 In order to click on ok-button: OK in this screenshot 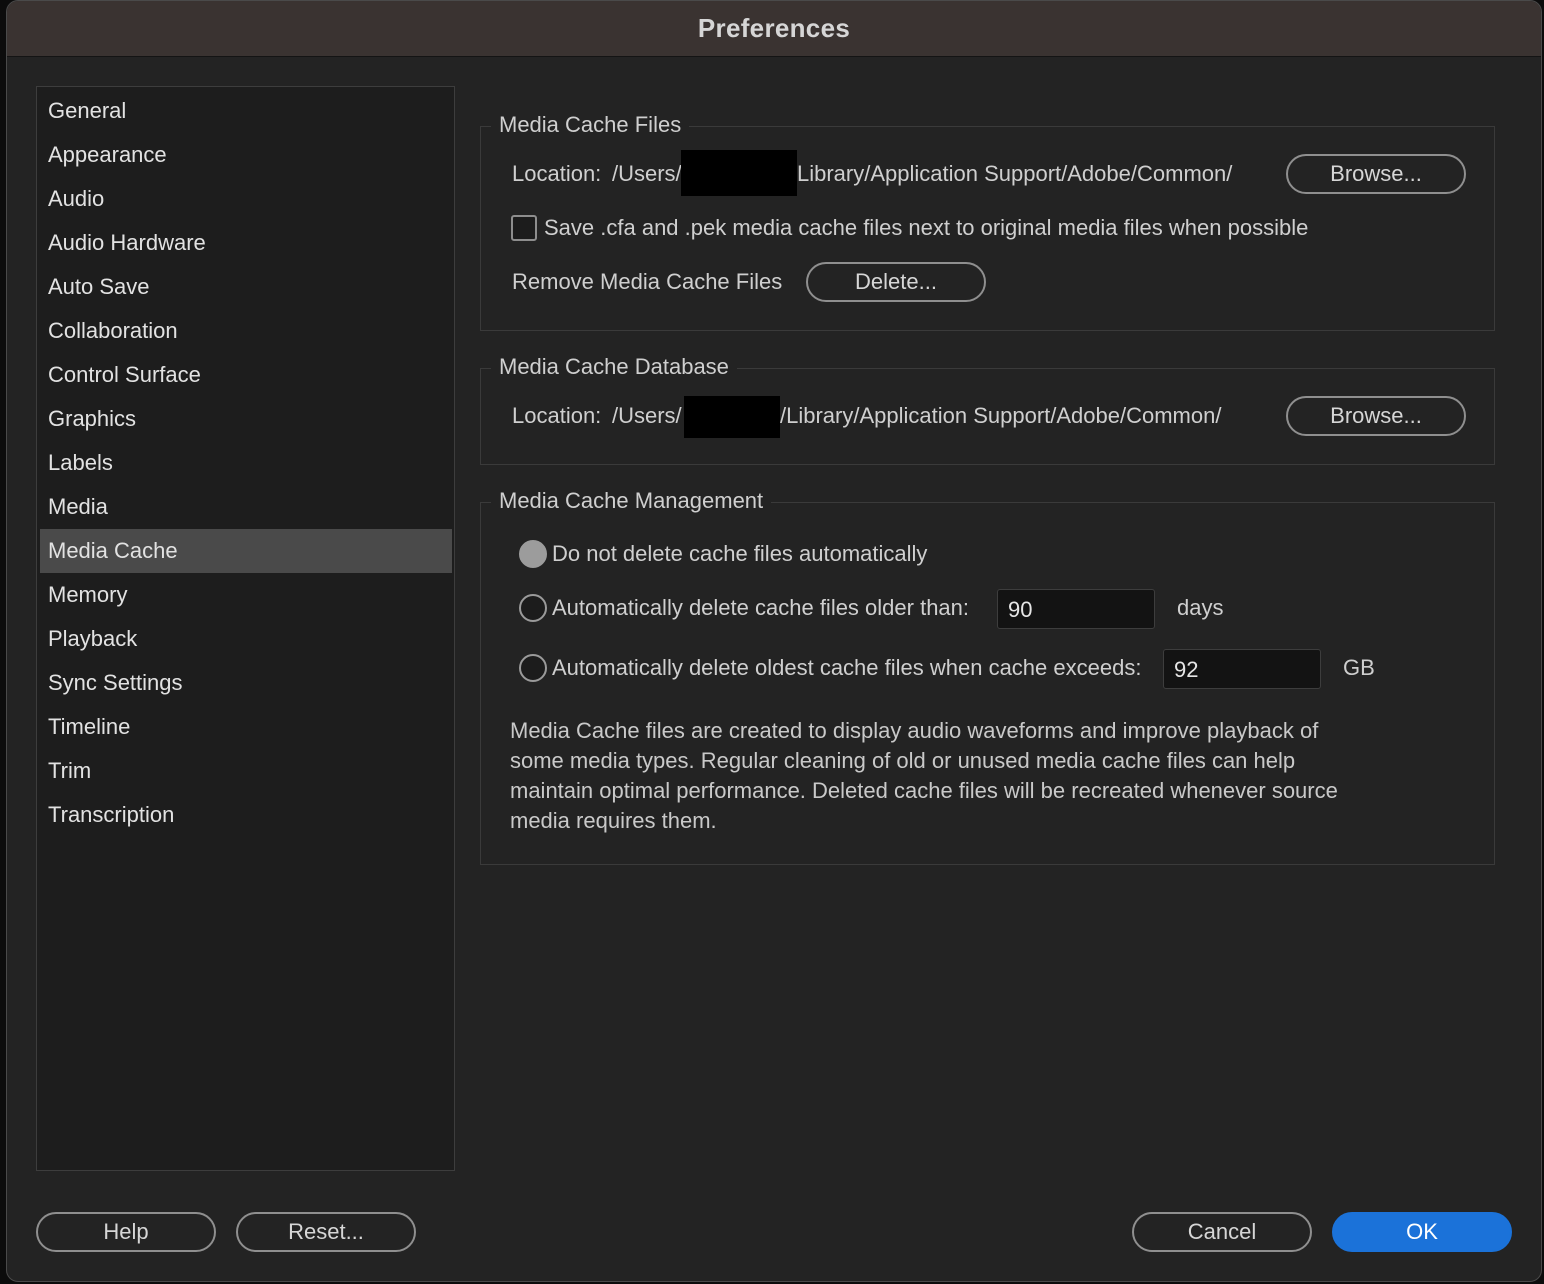, I will do `click(1422, 1232)`.